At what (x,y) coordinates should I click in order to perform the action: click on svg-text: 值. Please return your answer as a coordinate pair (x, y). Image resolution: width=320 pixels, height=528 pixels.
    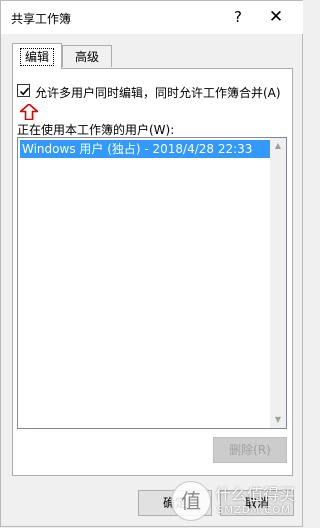
    Looking at the image, I should click on (191, 501).